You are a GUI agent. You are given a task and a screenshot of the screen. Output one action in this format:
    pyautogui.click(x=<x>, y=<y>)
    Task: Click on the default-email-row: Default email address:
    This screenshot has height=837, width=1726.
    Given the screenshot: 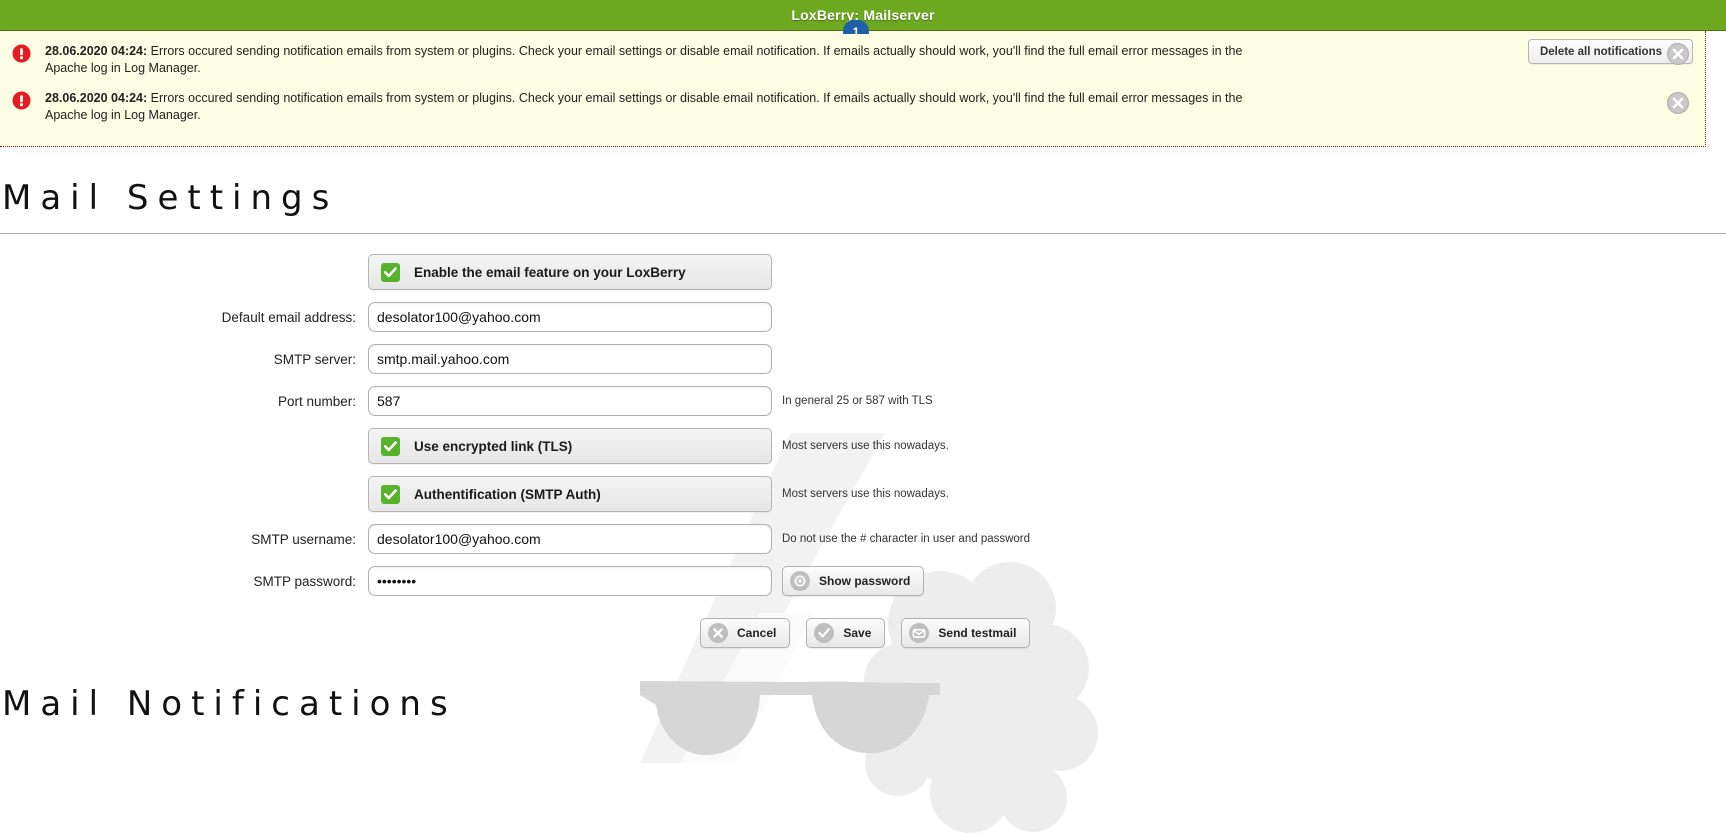 What is the action you would take?
    pyautogui.click(x=863, y=317)
    